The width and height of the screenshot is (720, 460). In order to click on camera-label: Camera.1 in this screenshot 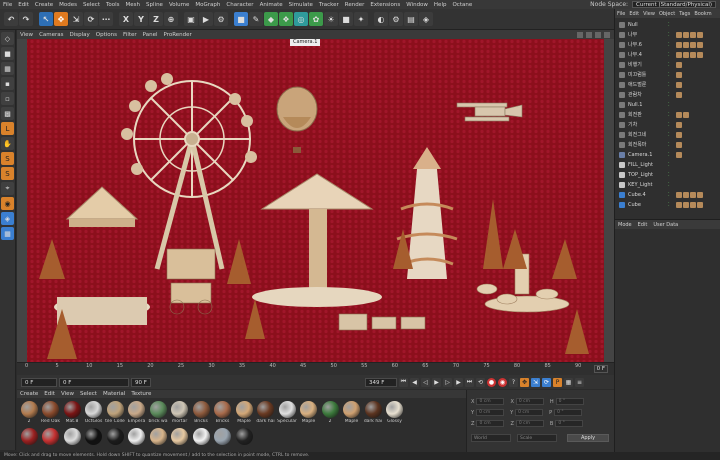, I will do `click(305, 42)`.